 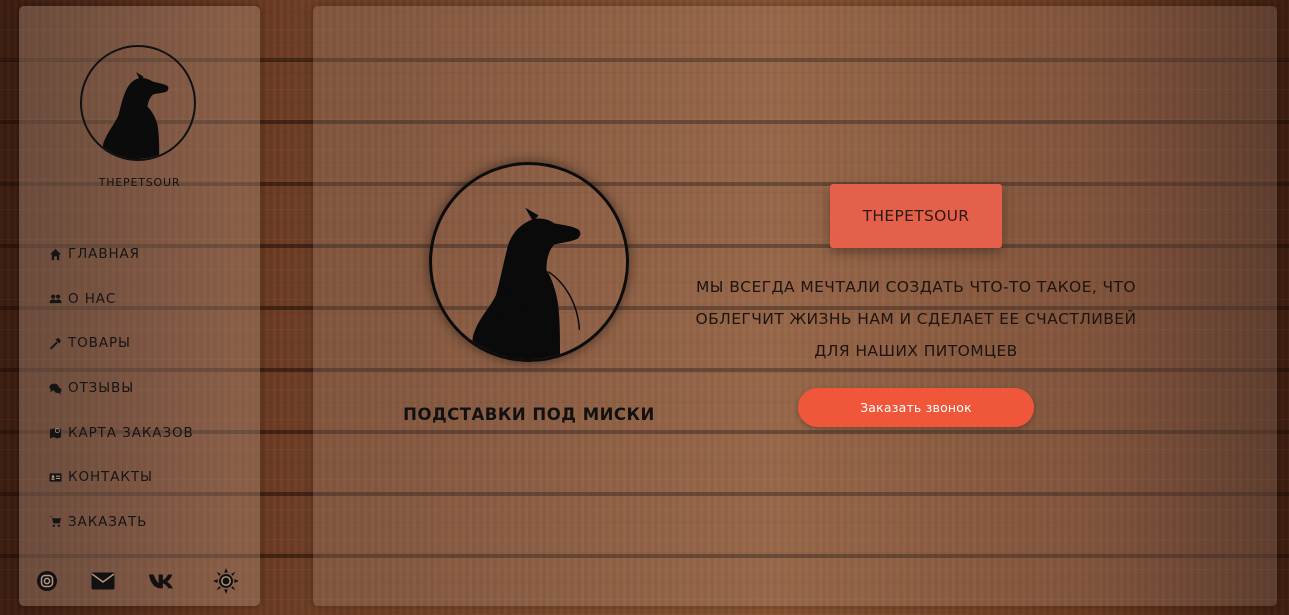 What do you see at coordinates (55, 477) in the screenshot?
I see `id-card-icon` at bounding box center [55, 477].